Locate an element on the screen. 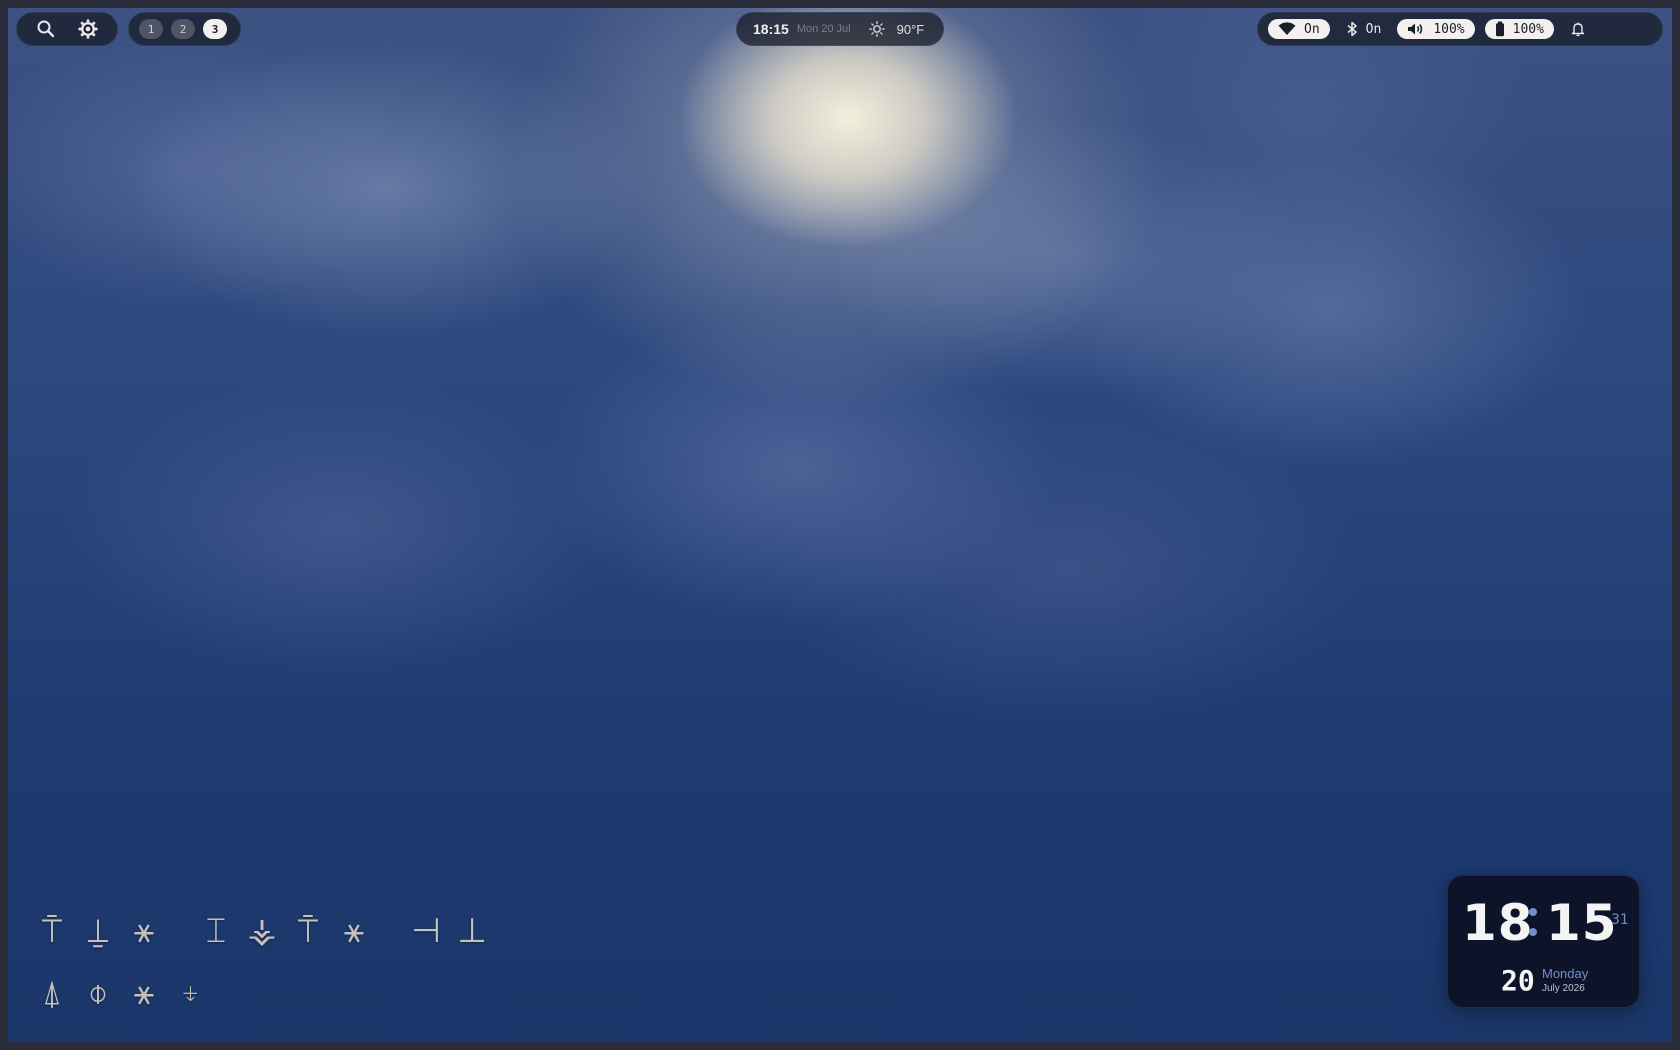  workspace-button-2: 2 is located at coordinates (183, 29).